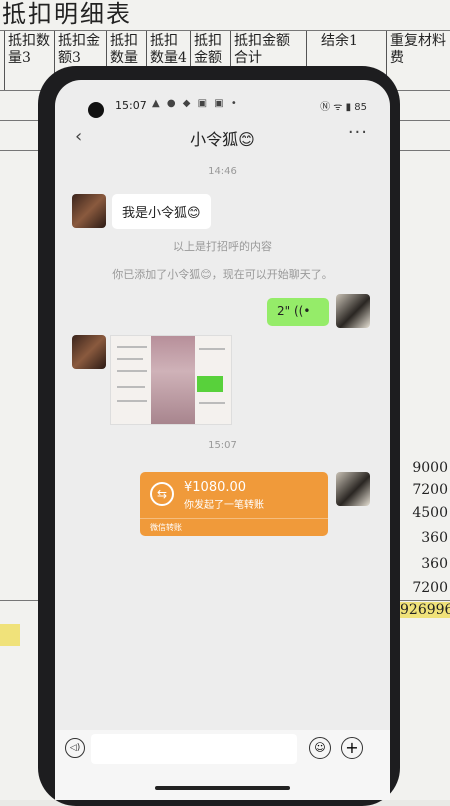 The image size is (450, 806). Describe the element at coordinates (222, 788) in the screenshot. I see `home-indicator` at that location.